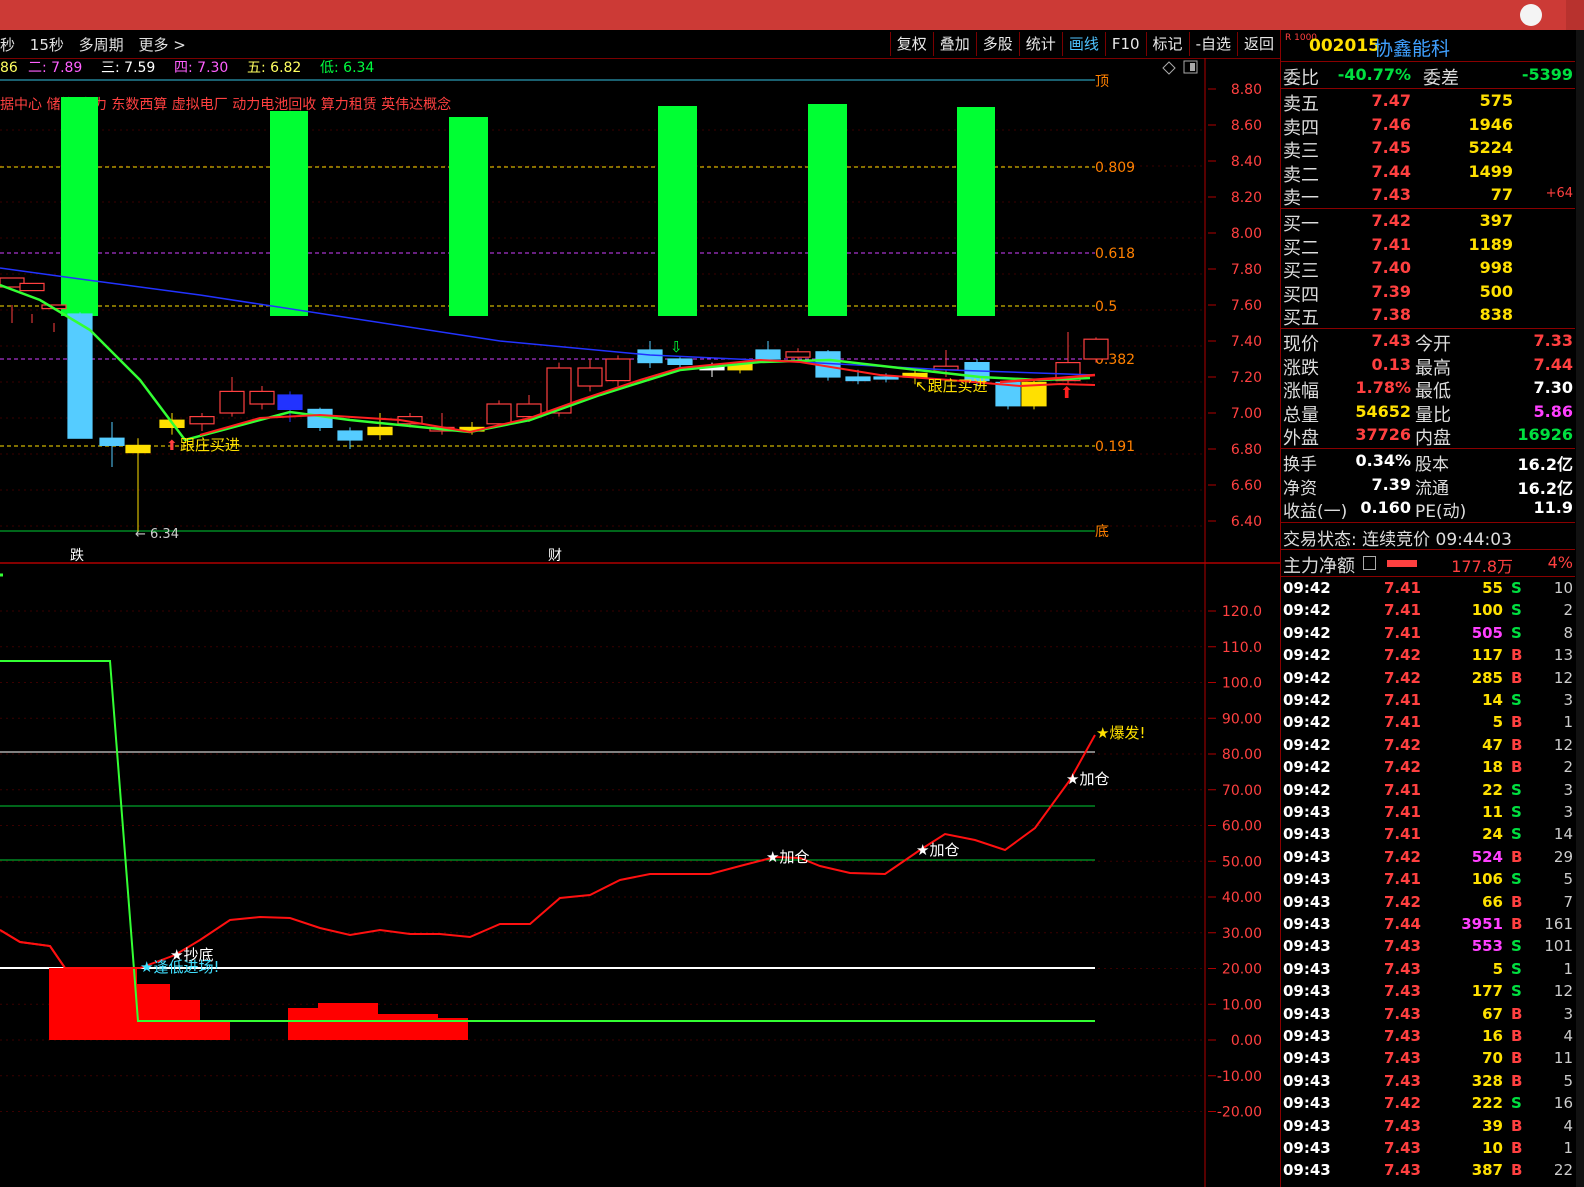 This screenshot has height=1187, width=1584. What do you see at coordinates (1428, 1149) in the screenshot?
I see `tick-row: 09:43 7.43 10 B 1` at bounding box center [1428, 1149].